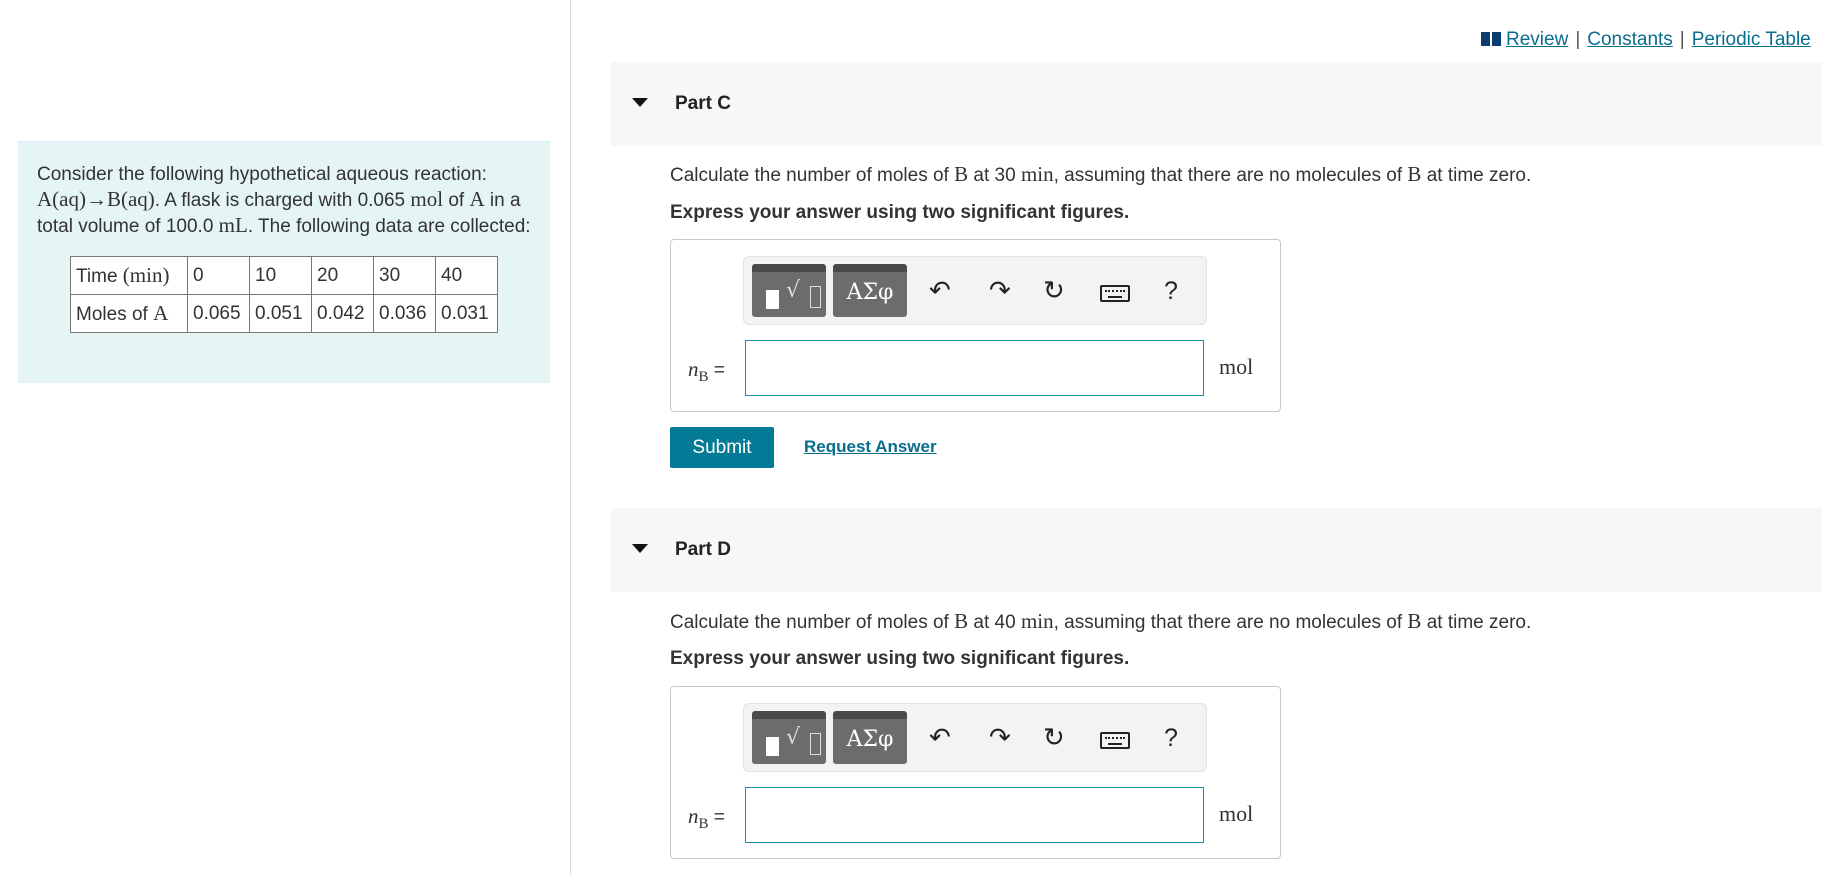 The width and height of the screenshot is (1822, 875). What do you see at coordinates (1491, 39) in the screenshot?
I see `book-icon` at bounding box center [1491, 39].